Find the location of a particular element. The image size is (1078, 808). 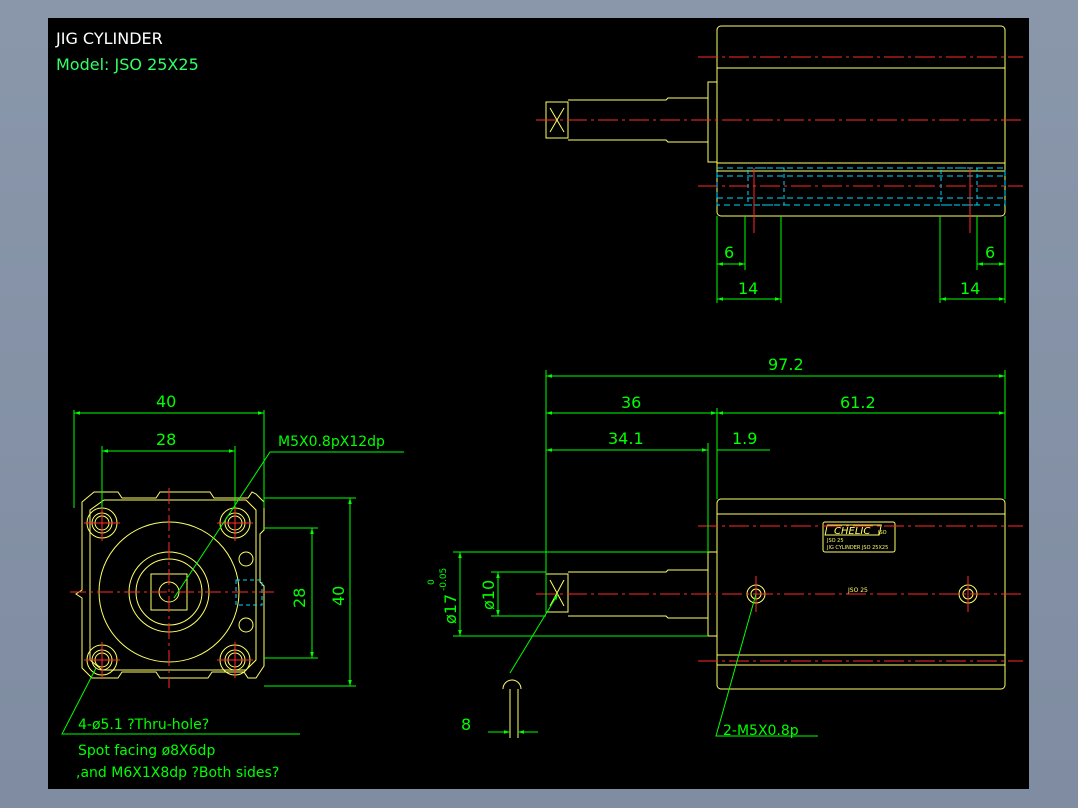

note-ports: 2-M5X0.8p is located at coordinates (761, 731).